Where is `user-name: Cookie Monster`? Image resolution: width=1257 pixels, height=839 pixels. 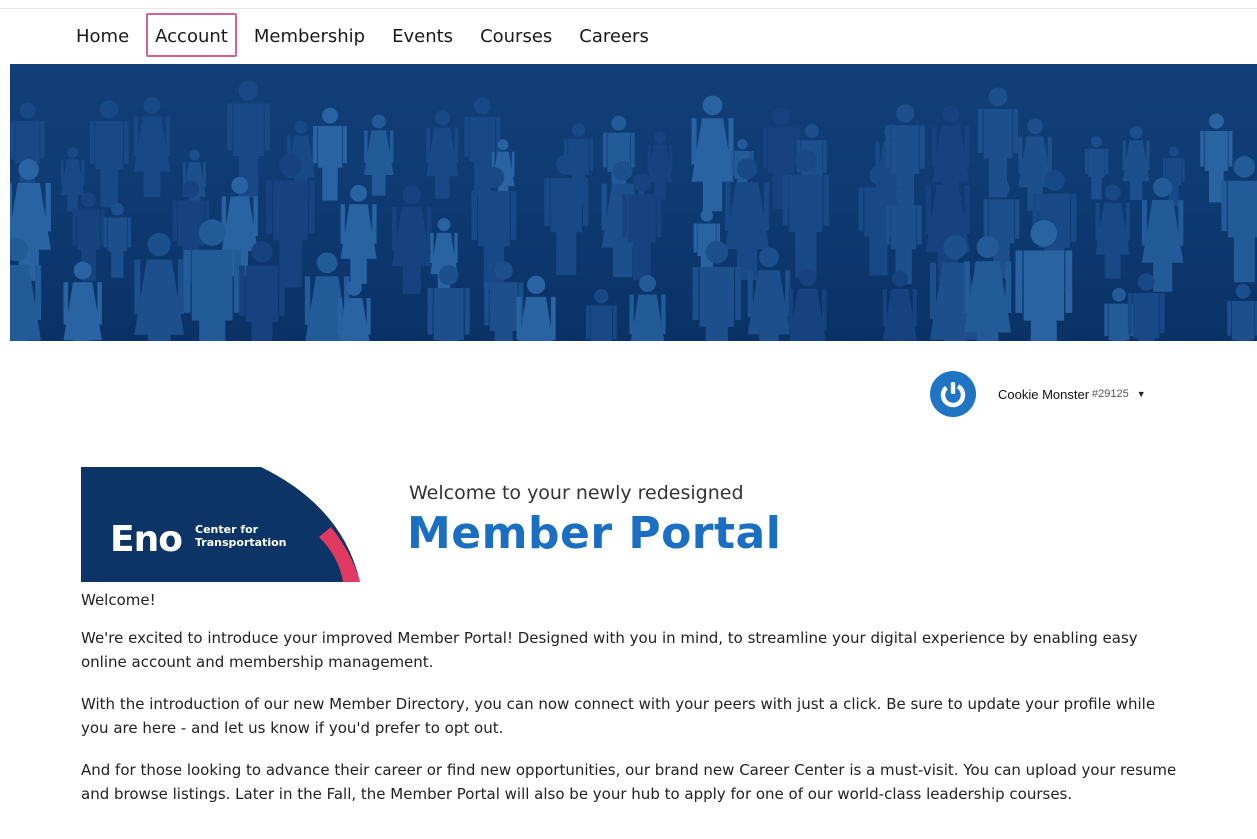 user-name: Cookie Monster is located at coordinates (1043, 394).